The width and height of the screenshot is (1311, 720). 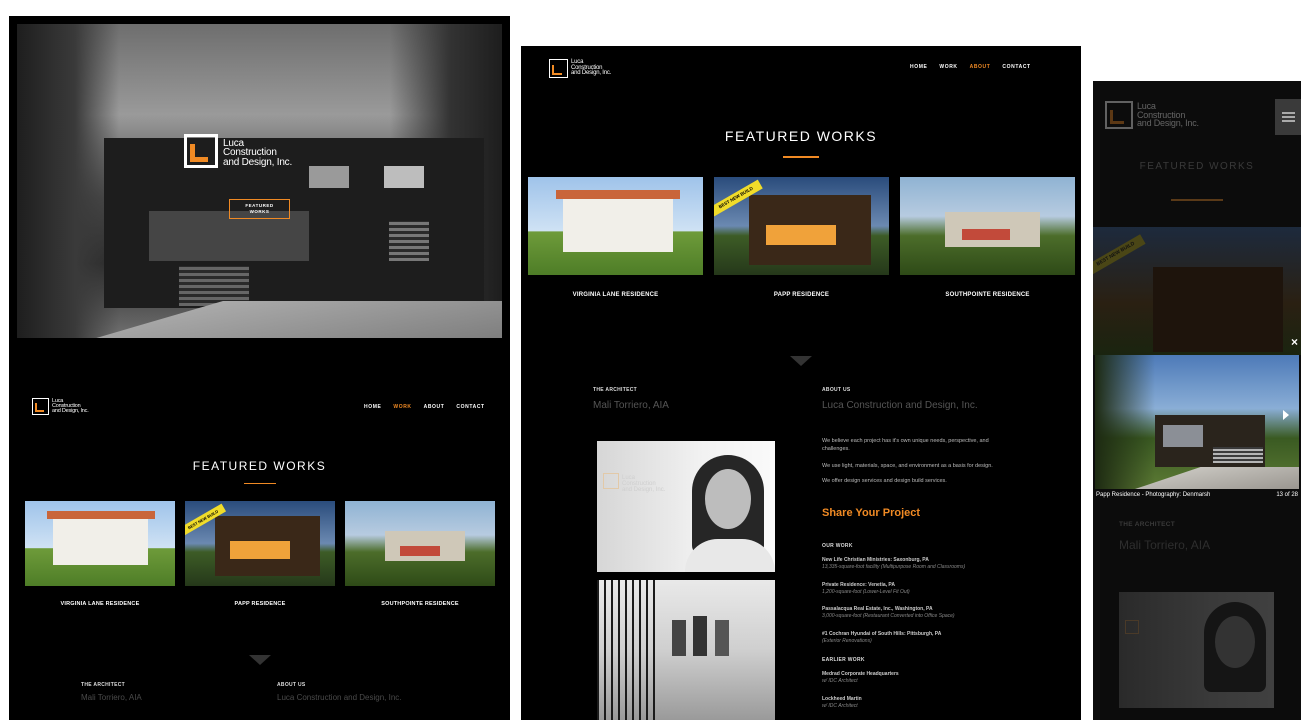 What do you see at coordinates (1197, 422) in the screenshot?
I see `lightbox-image` at bounding box center [1197, 422].